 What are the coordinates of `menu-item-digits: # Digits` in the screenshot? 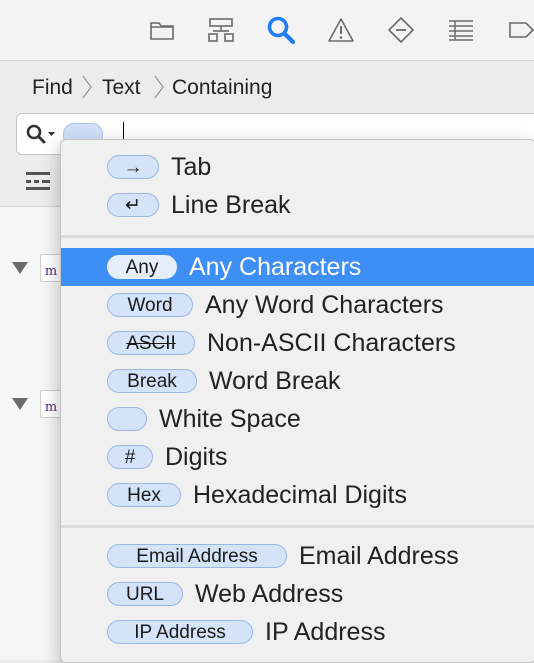 It's located at (297, 457).